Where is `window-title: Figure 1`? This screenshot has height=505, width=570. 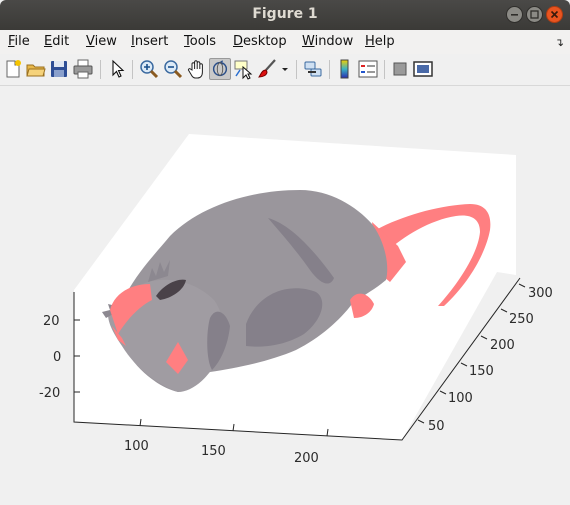
window-title: Figure 1 is located at coordinates (285, 14).